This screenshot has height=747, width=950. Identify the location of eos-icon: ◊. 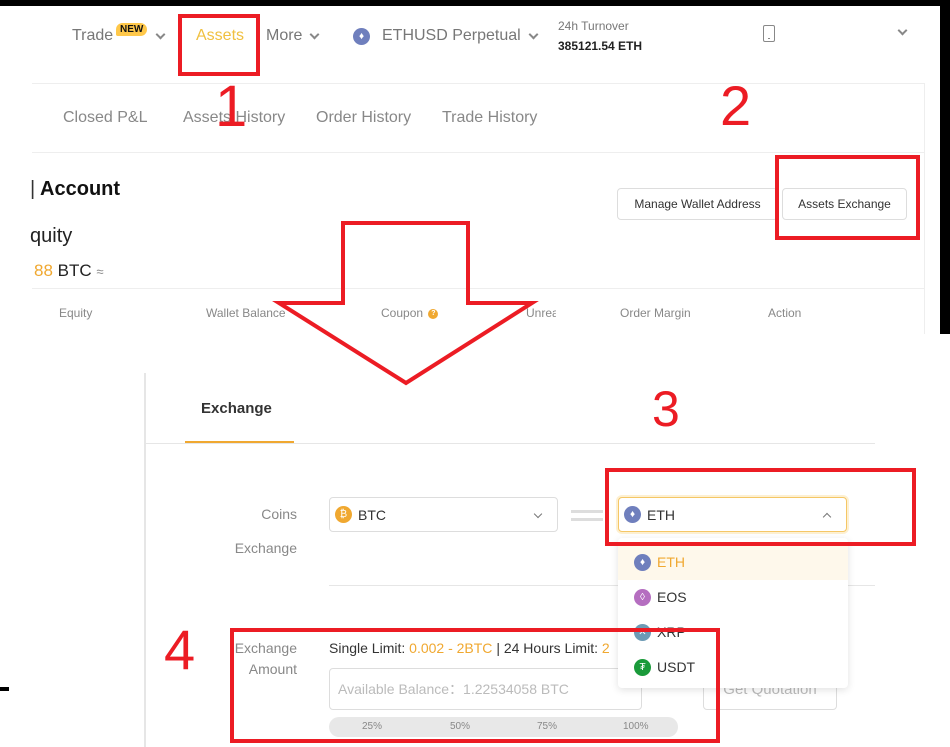
(642, 597).